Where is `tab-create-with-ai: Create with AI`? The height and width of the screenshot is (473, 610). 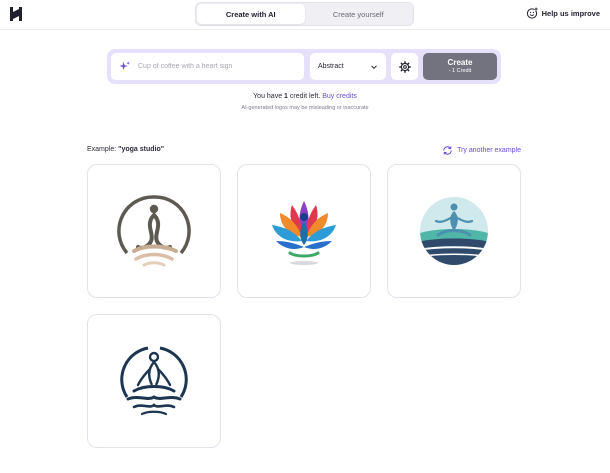
tab-create-with-ai: Create with AI is located at coordinates (251, 14).